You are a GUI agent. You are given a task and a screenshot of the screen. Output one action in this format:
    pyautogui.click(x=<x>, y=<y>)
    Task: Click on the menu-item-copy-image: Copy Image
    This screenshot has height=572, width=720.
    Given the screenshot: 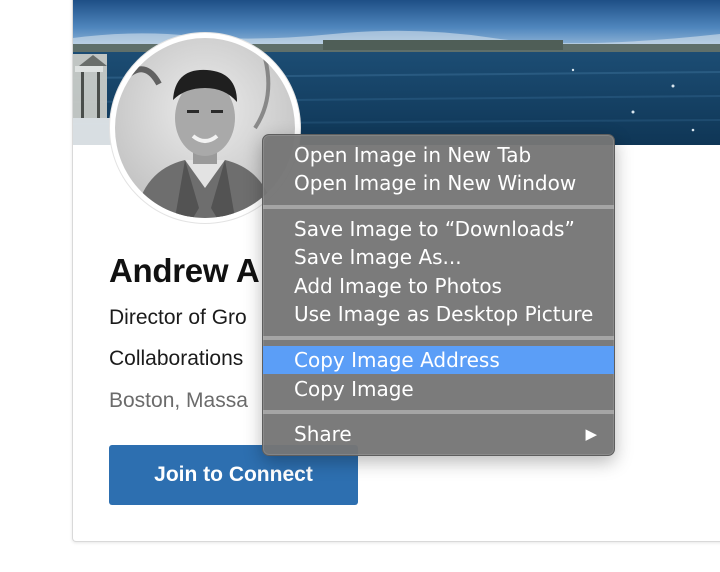 What is the action you would take?
    pyautogui.click(x=438, y=389)
    